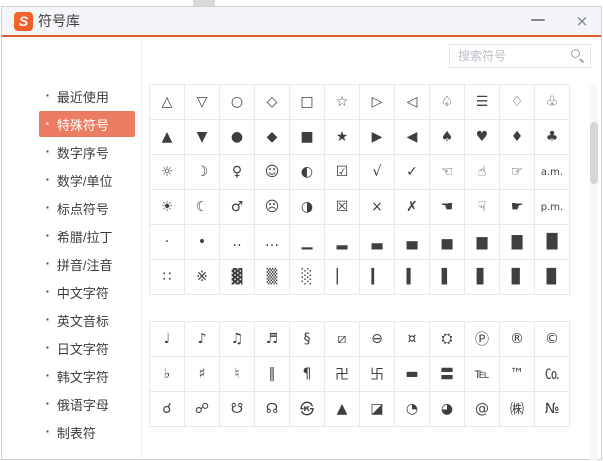 This screenshot has height=461, width=603. What do you see at coordinates (412, 409) in the screenshot?
I see `symbol-cell: ◔` at bounding box center [412, 409].